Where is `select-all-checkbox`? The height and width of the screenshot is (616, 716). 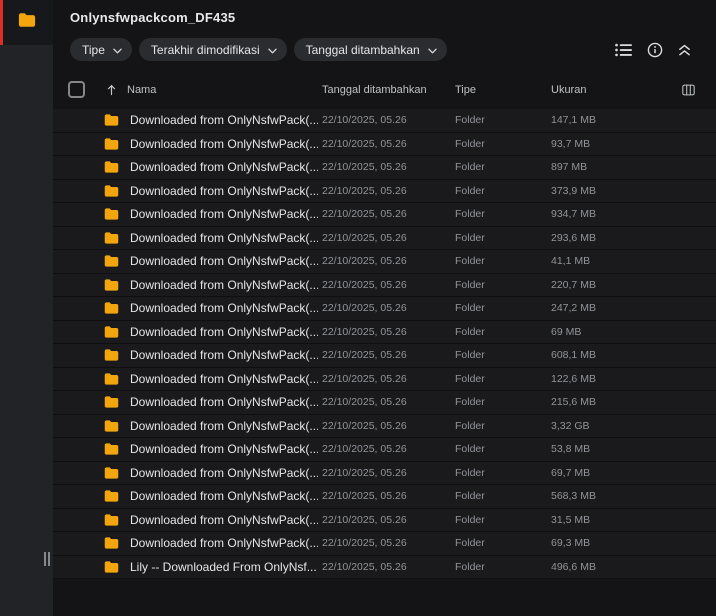 select-all-checkbox is located at coordinates (76, 89).